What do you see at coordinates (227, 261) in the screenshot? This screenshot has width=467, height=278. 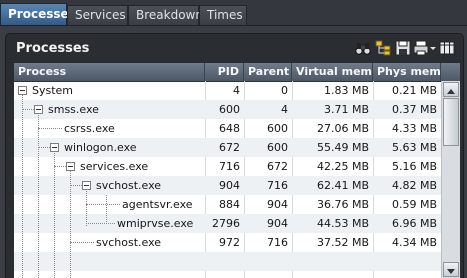 I see `table-row` at bounding box center [227, 261].